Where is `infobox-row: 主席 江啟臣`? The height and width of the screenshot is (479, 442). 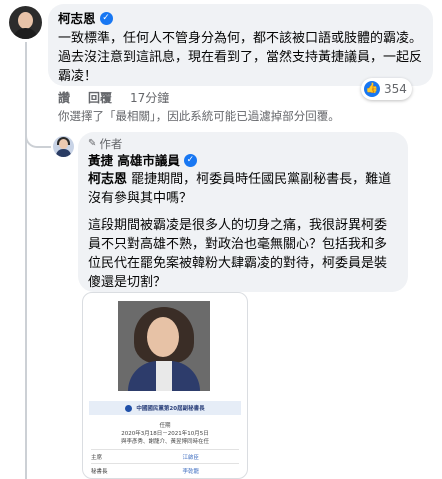 infobox-row: 主席 江啟臣 is located at coordinates (165, 455).